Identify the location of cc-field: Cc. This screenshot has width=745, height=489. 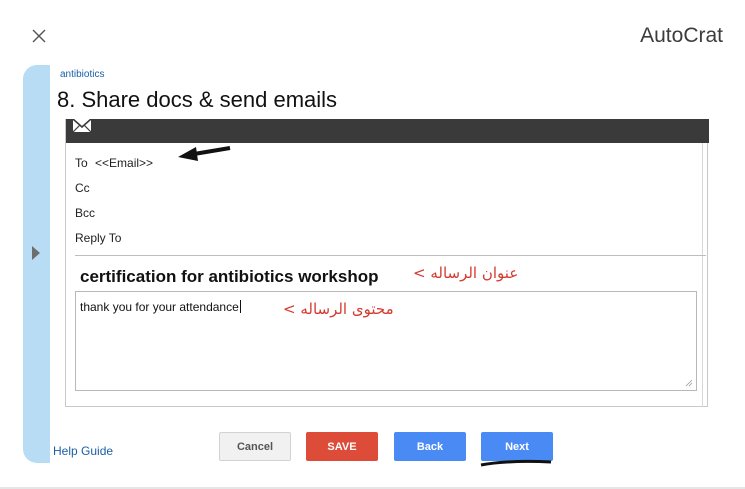
(82, 188).